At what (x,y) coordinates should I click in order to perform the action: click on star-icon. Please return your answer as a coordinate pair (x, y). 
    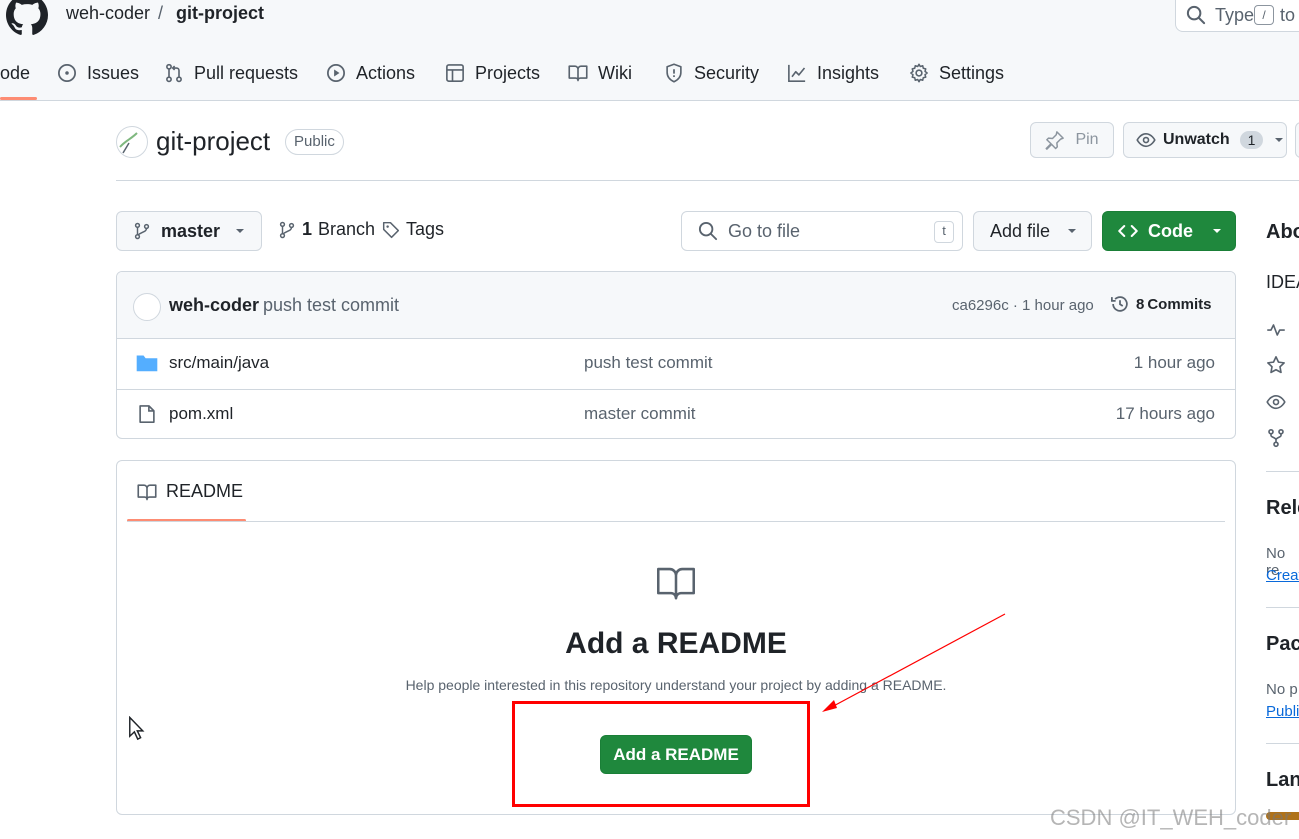
    Looking at the image, I should click on (1276, 365).